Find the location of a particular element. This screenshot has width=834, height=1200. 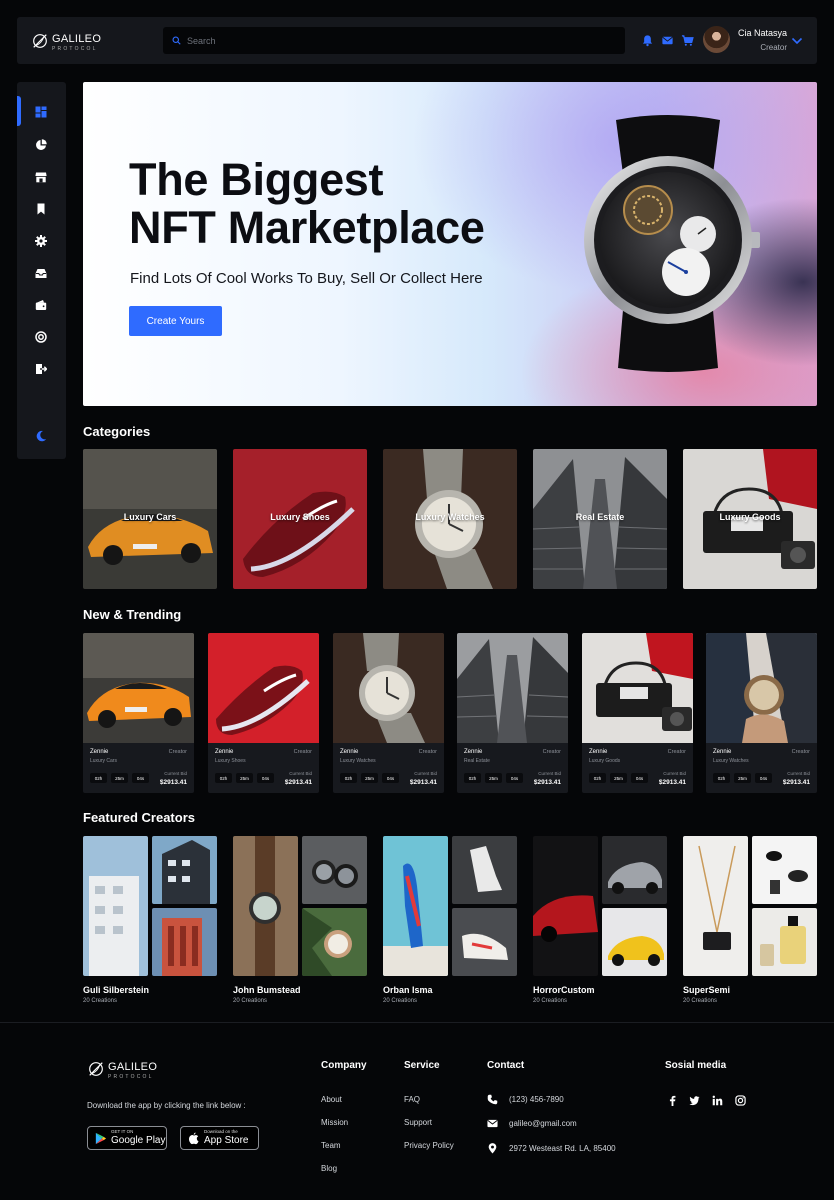

creators-title: Featured Creators is located at coordinates (139, 817).